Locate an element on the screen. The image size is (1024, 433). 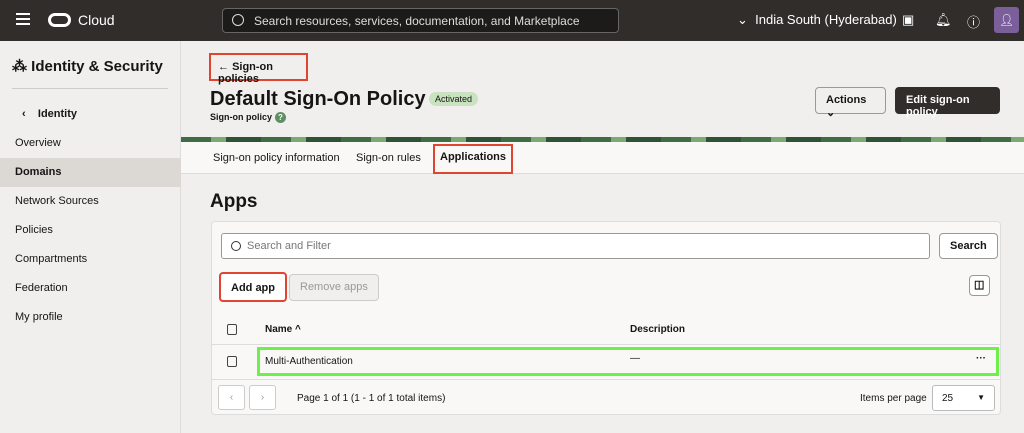
status-badge: Activated is located at coordinates (454, 99).